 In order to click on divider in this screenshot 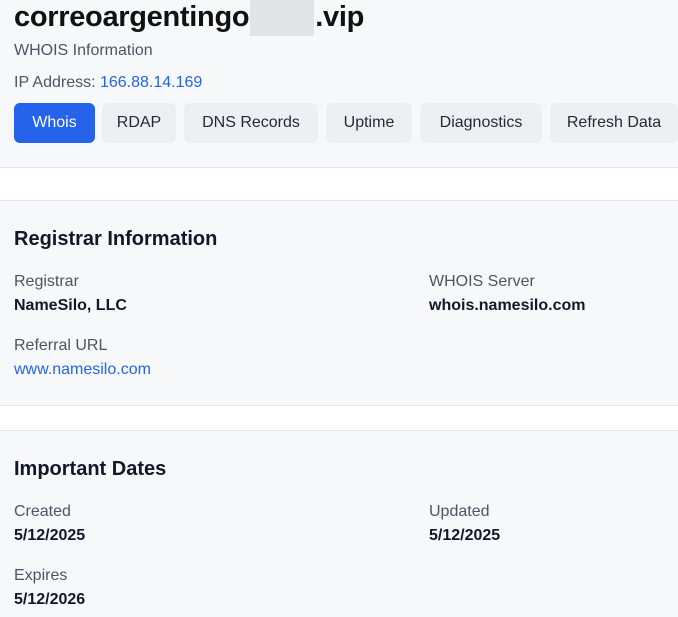, I will do `click(339, 405)`.